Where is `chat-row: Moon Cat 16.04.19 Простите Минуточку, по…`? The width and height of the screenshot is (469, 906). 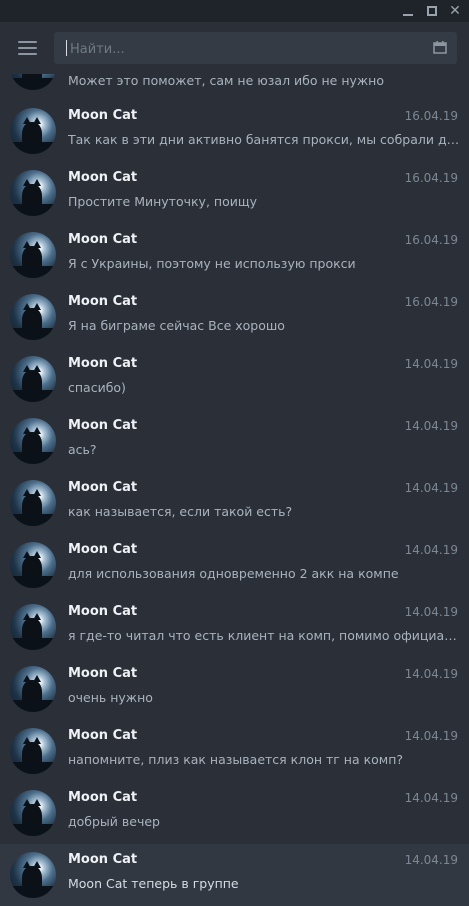
chat-row: Moon Cat 16.04.19 Простите Минуточку, по… is located at coordinates (234, 193).